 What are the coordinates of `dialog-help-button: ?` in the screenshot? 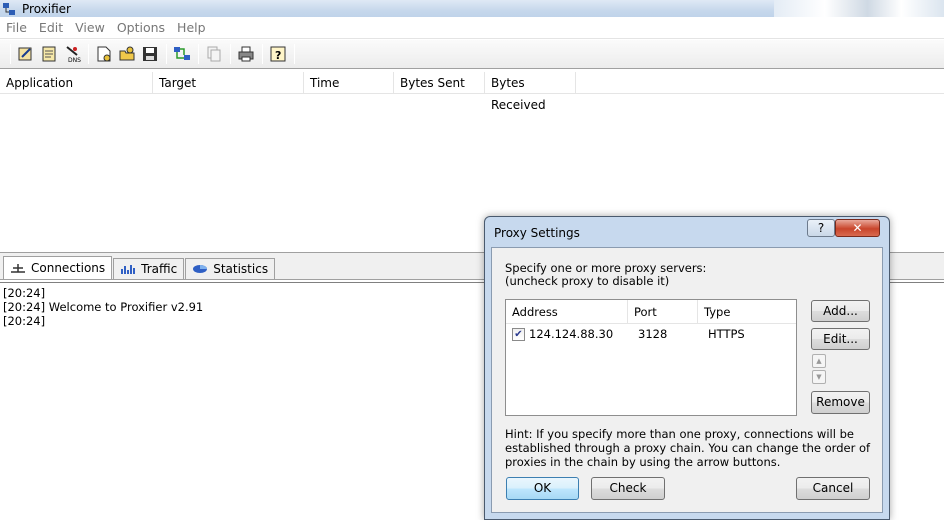 It's located at (821, 228).